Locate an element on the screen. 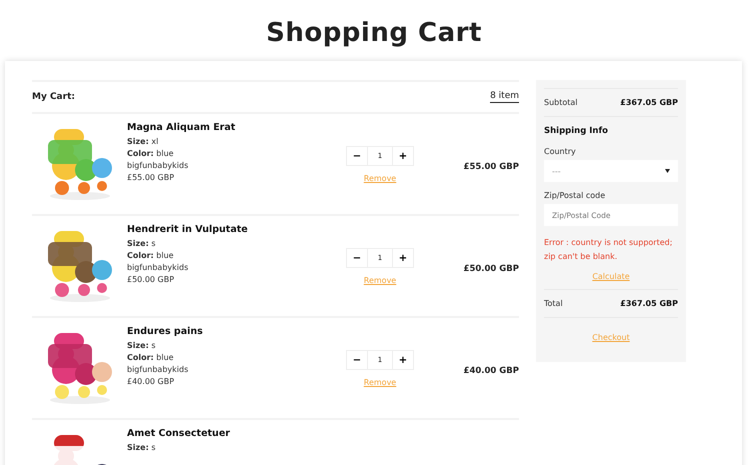 The width and height of the screenshot is (748, 465). subtotal-label: Subtotal is located at coordinates (561, 102).